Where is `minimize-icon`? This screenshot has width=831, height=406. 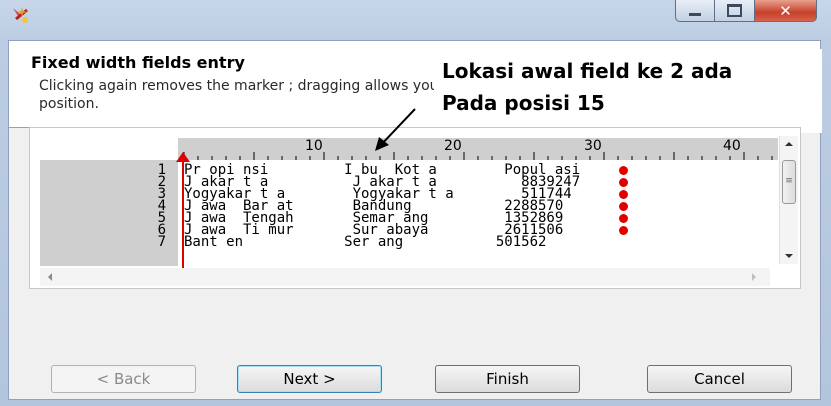
minimize-icon is located at coordinates (695, 14).